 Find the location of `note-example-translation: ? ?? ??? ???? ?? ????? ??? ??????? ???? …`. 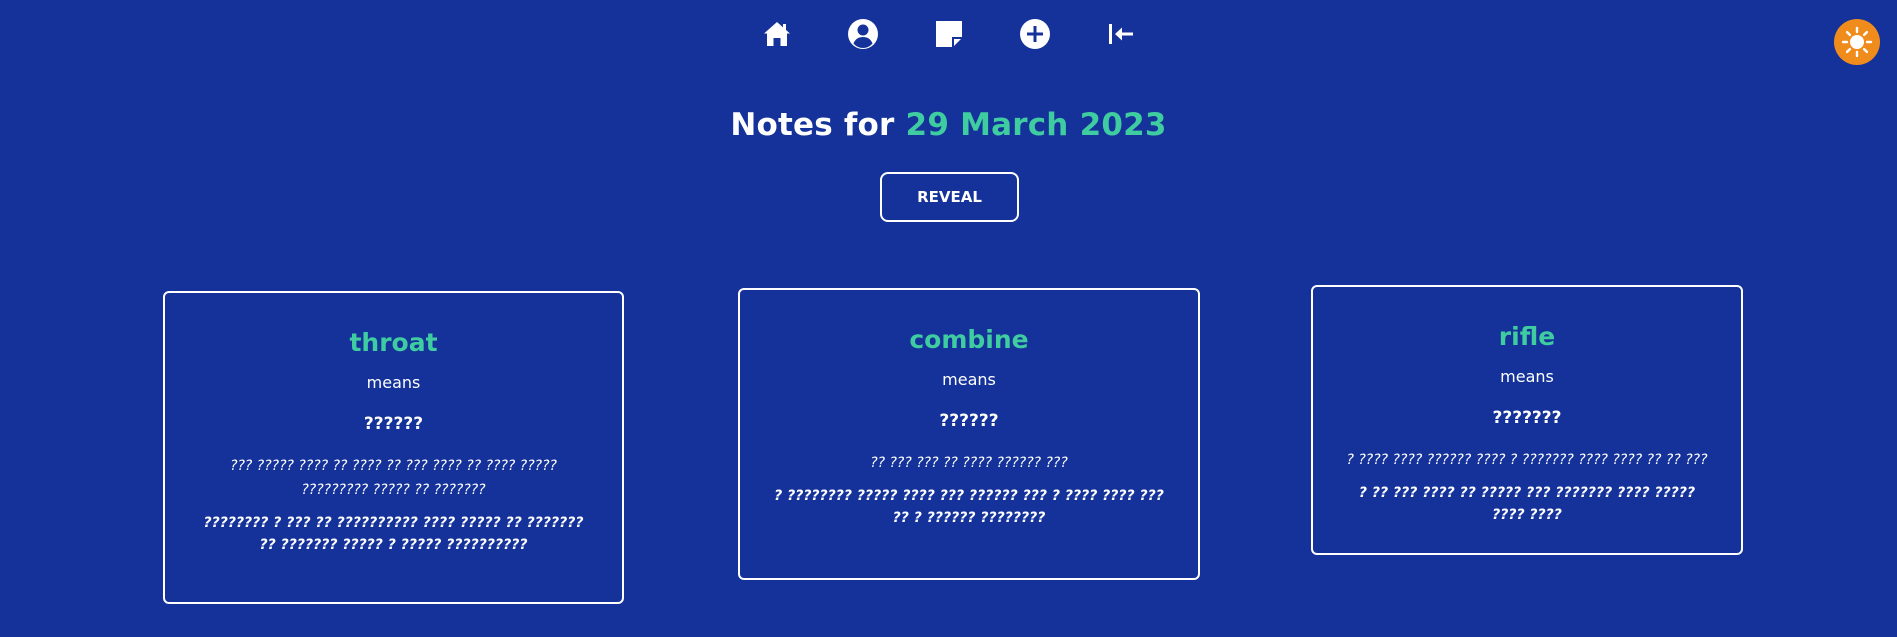

note-example-translation: ? ?? ??? ???? ?? ????? ??? ??????? ???? … is located at coordinates (1527, 504).